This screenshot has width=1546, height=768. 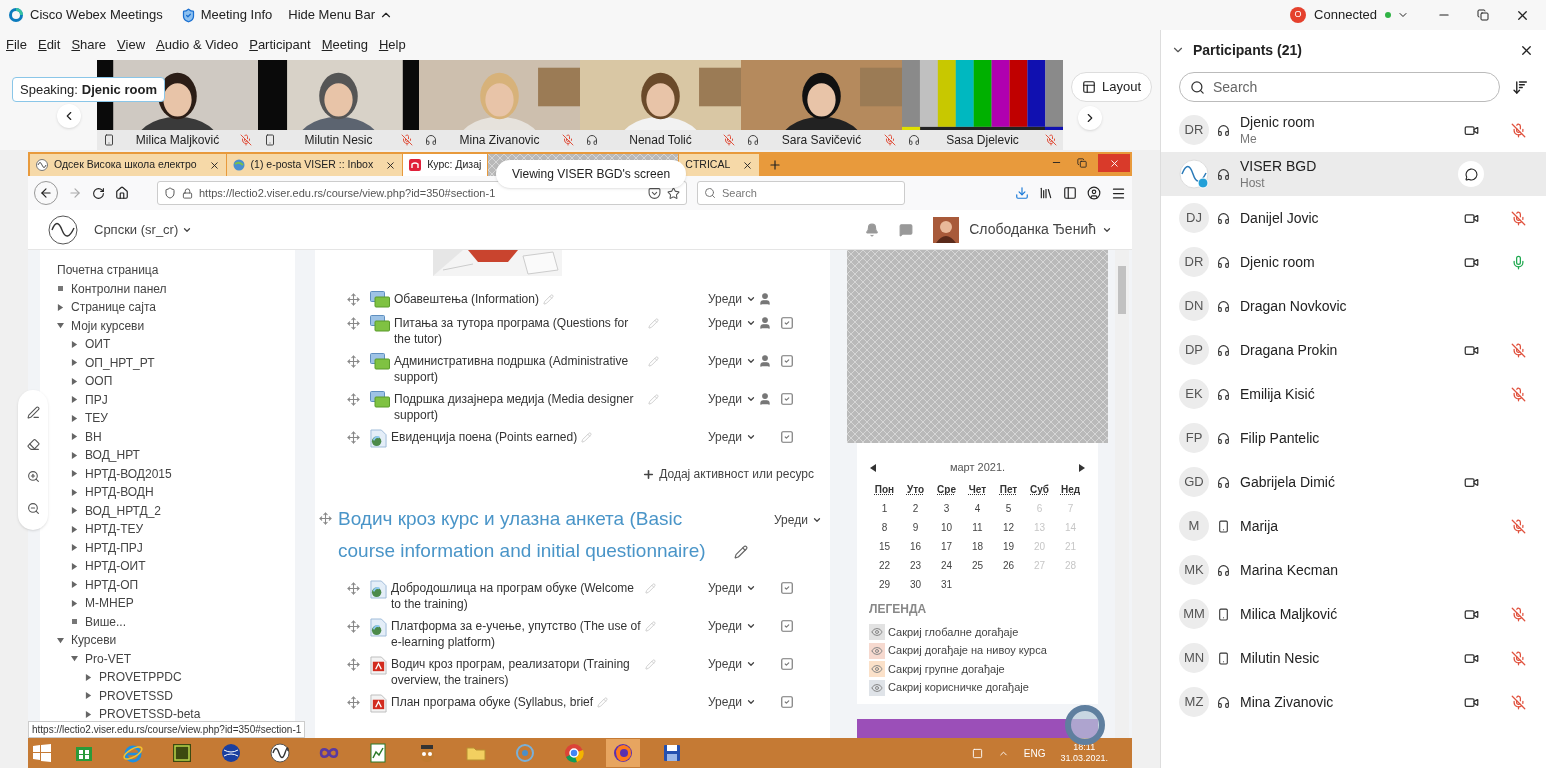 I want to click on tree-item: НРТД-ОП, so click(x=112, y=584).